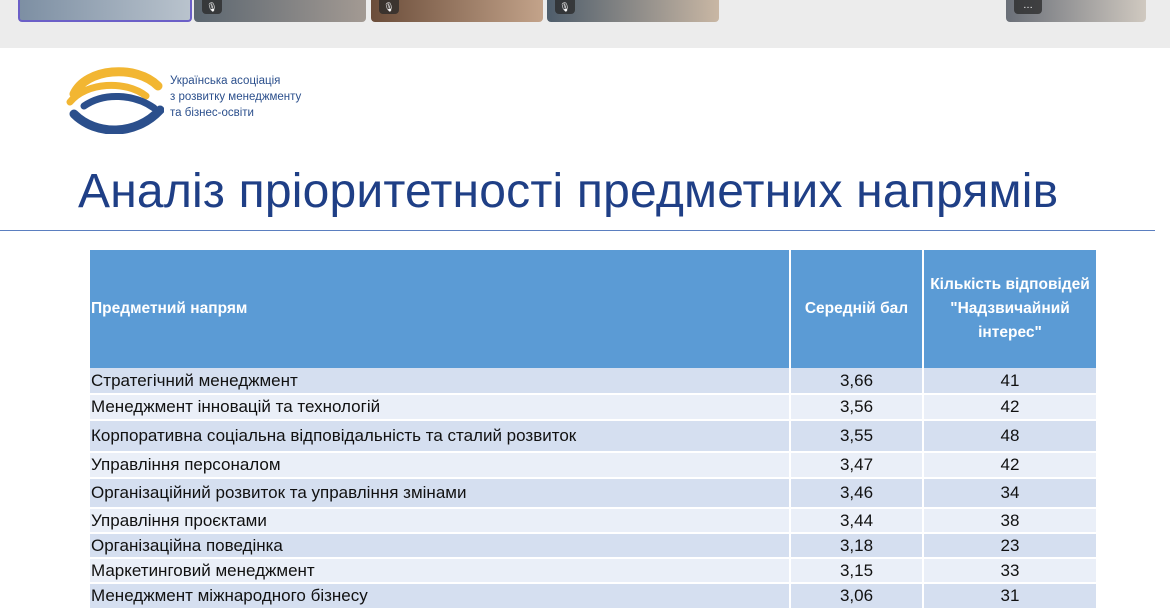  I want to click on cell-direction: Стратегічний менеджмент, so click(440, 381).